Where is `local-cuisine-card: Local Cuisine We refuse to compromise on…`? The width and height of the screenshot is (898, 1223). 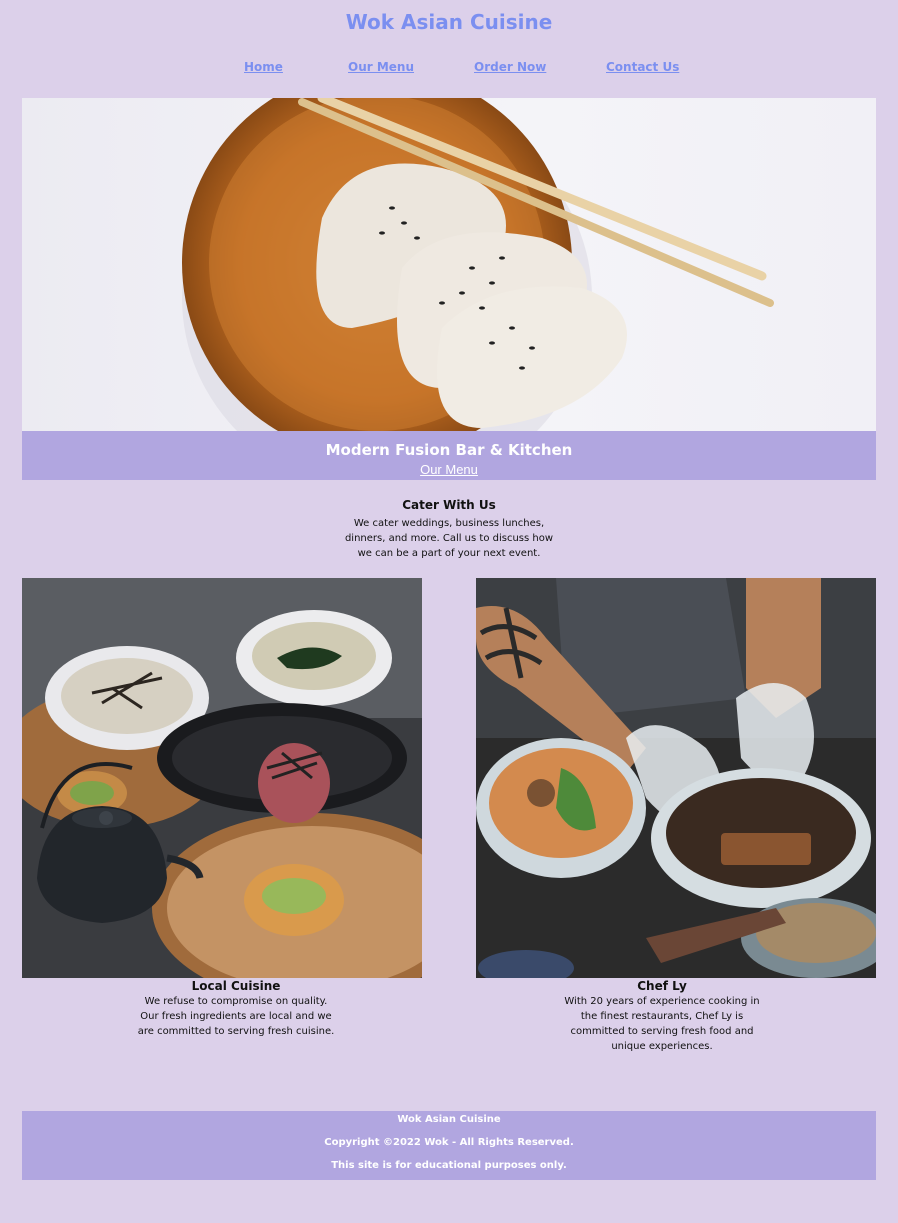 local-cuisine-card: Local Cuisine We refuse to compromise on… is located at coordinates (236, 1009).